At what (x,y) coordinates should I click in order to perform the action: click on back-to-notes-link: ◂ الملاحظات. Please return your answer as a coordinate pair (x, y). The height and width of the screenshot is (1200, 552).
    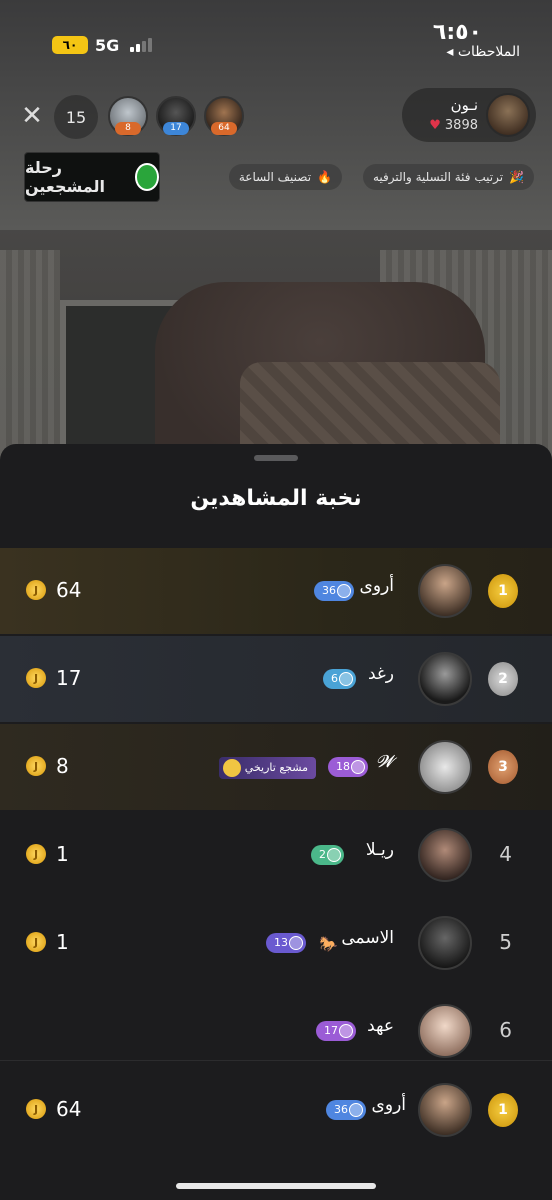
    Looking at the image, I should click on (483, 52).